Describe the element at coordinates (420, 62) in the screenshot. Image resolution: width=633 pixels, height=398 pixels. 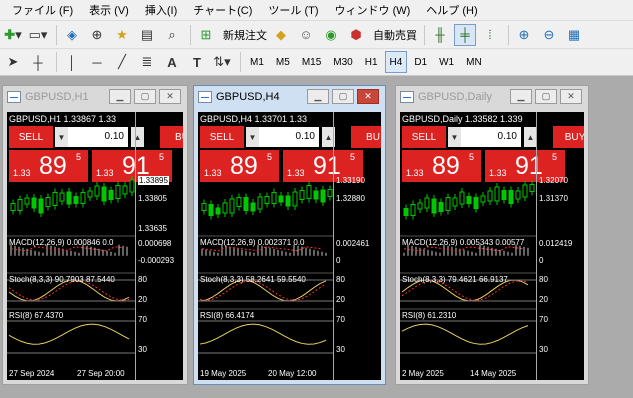
I see `timeframe-d1: D1` at that location.